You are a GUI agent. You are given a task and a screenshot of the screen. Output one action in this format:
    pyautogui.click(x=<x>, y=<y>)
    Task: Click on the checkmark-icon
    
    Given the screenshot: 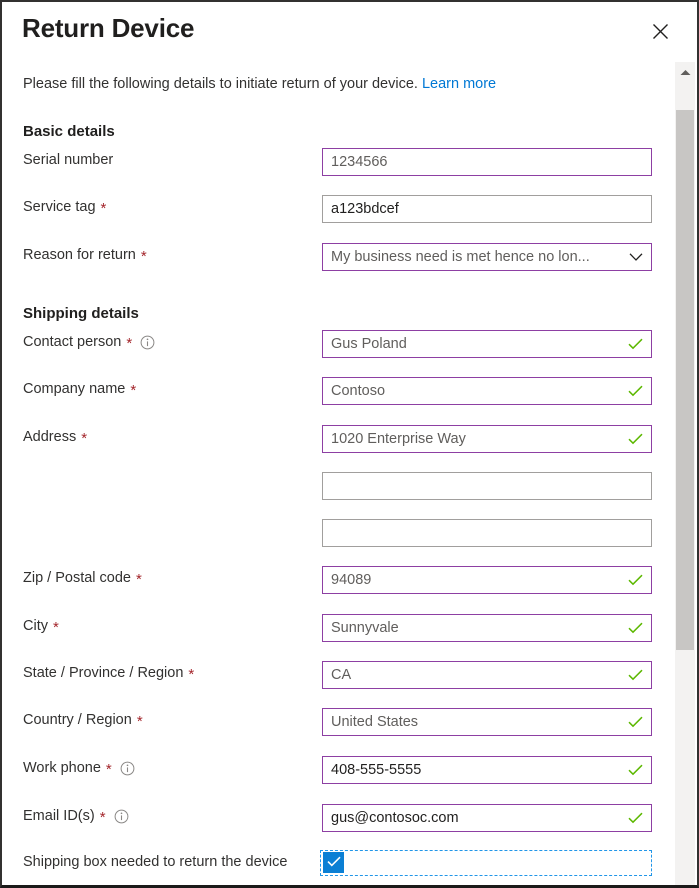 What is the action you would take?
    pyautogui.click(x=333, y=863)
    